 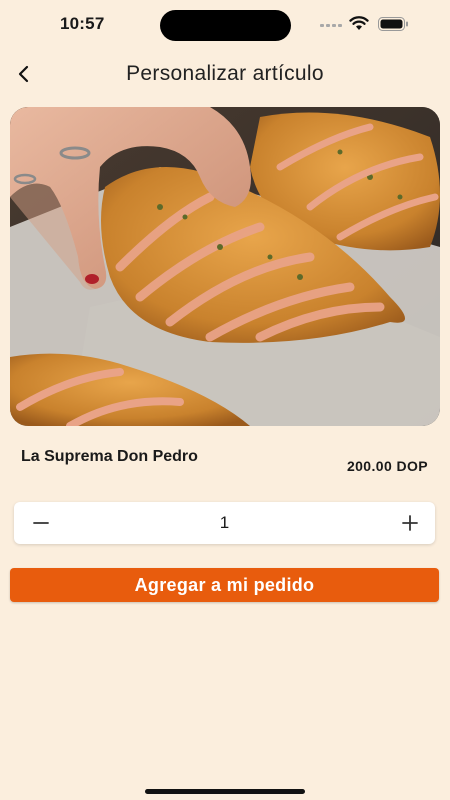 I want to click on wifi-icon, so click(x=359, y=23).